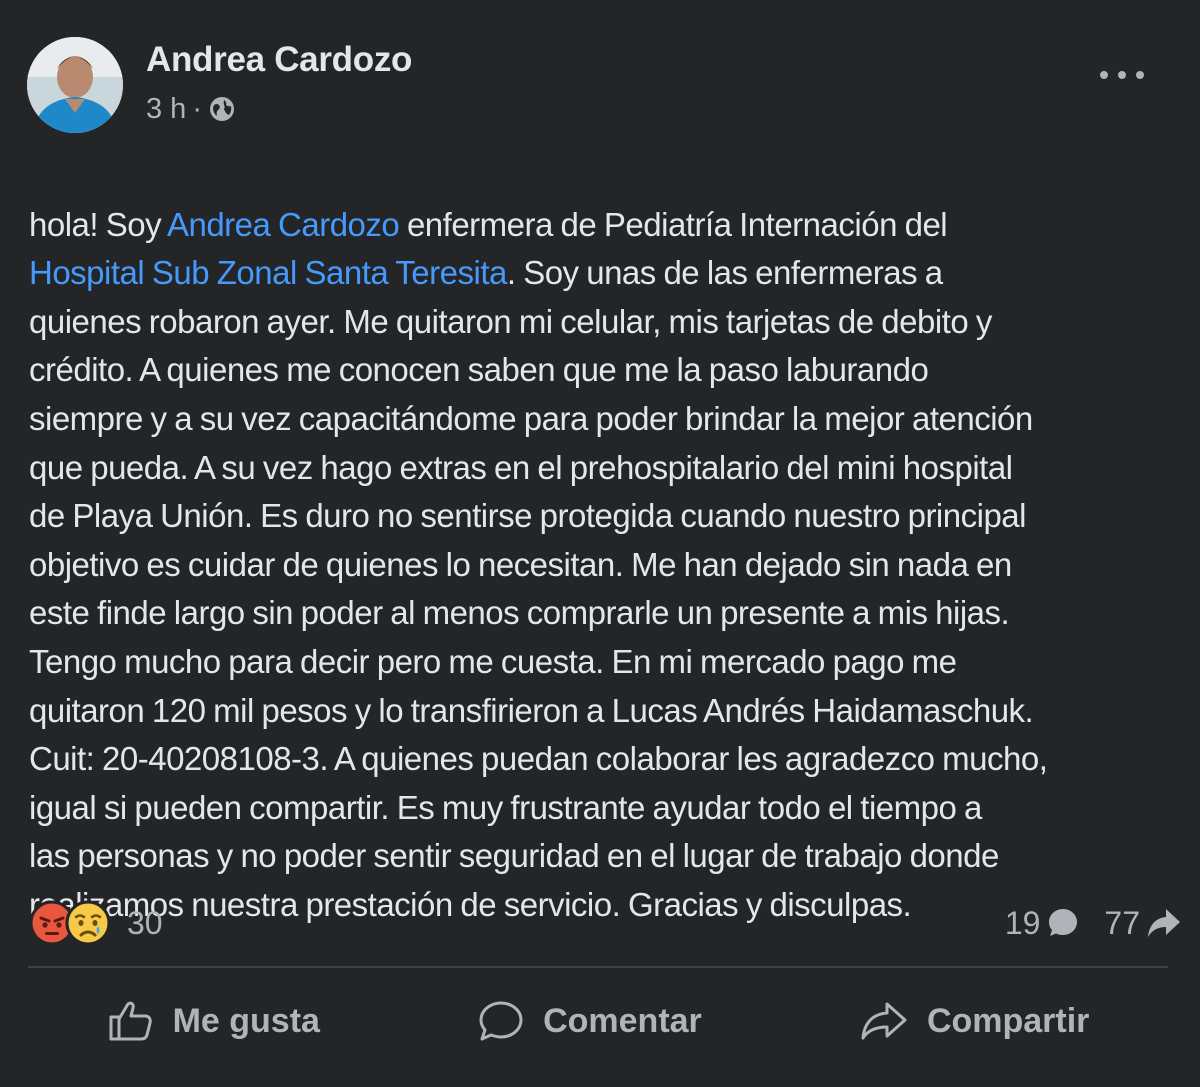  I want to click on sad-reaction-icon, so click(88, 923).